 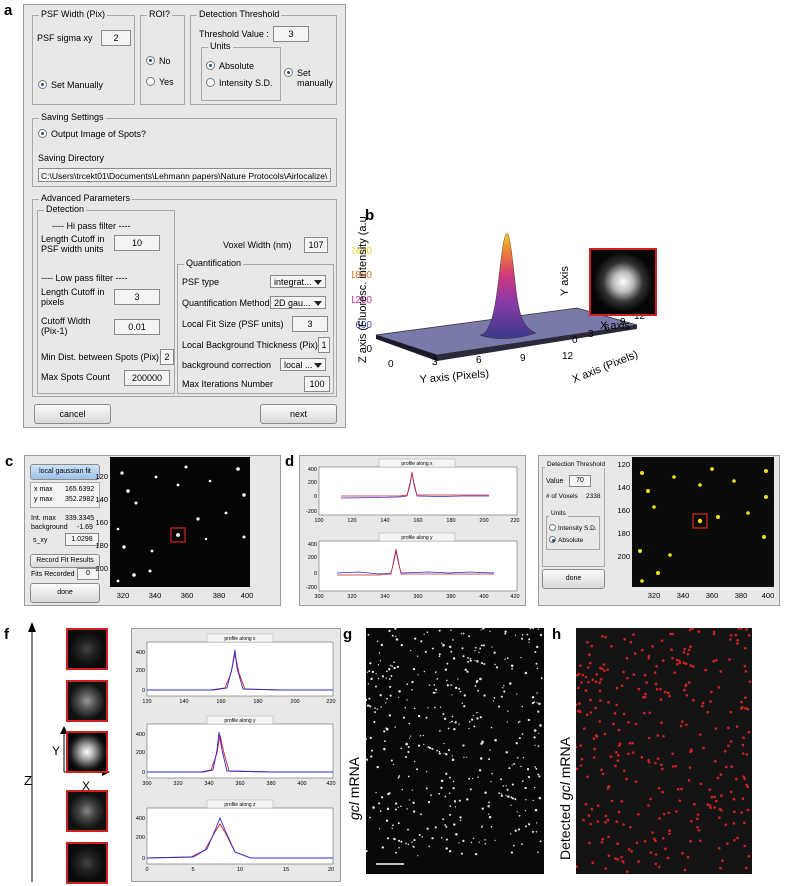 I want to click on threshold-manually-label: manually, so click(x=315, y=83).